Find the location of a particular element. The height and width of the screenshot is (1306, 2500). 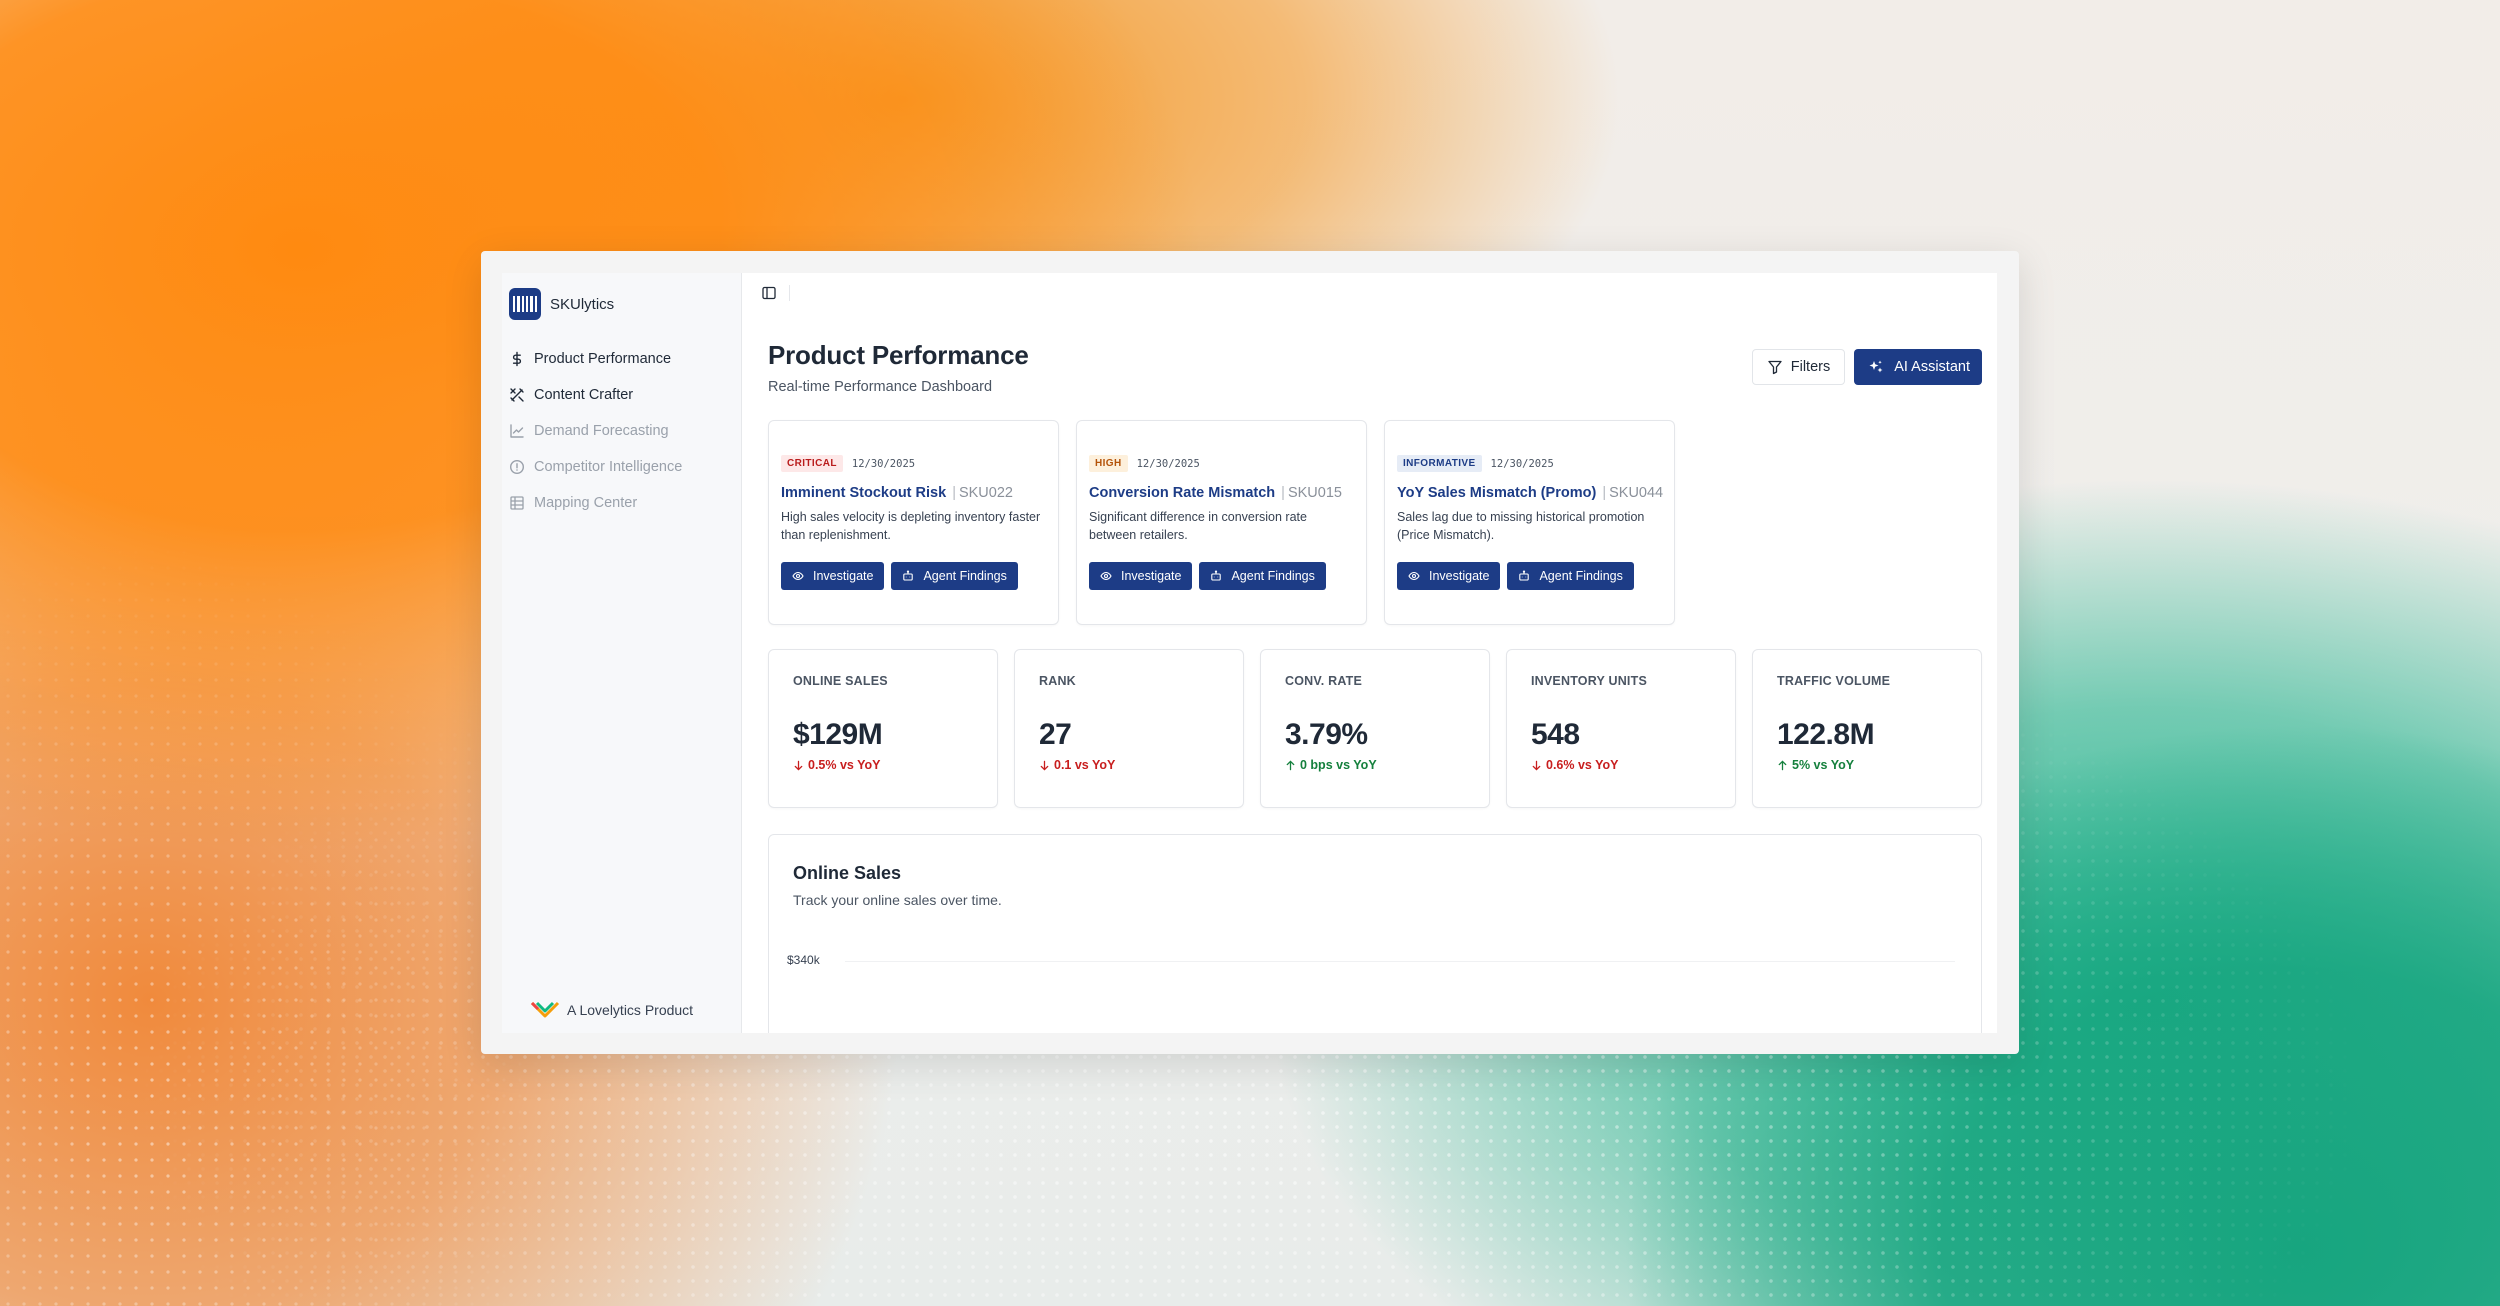

kpi-label: INVENTORY UNITS is located at coordinates (1589, 681).